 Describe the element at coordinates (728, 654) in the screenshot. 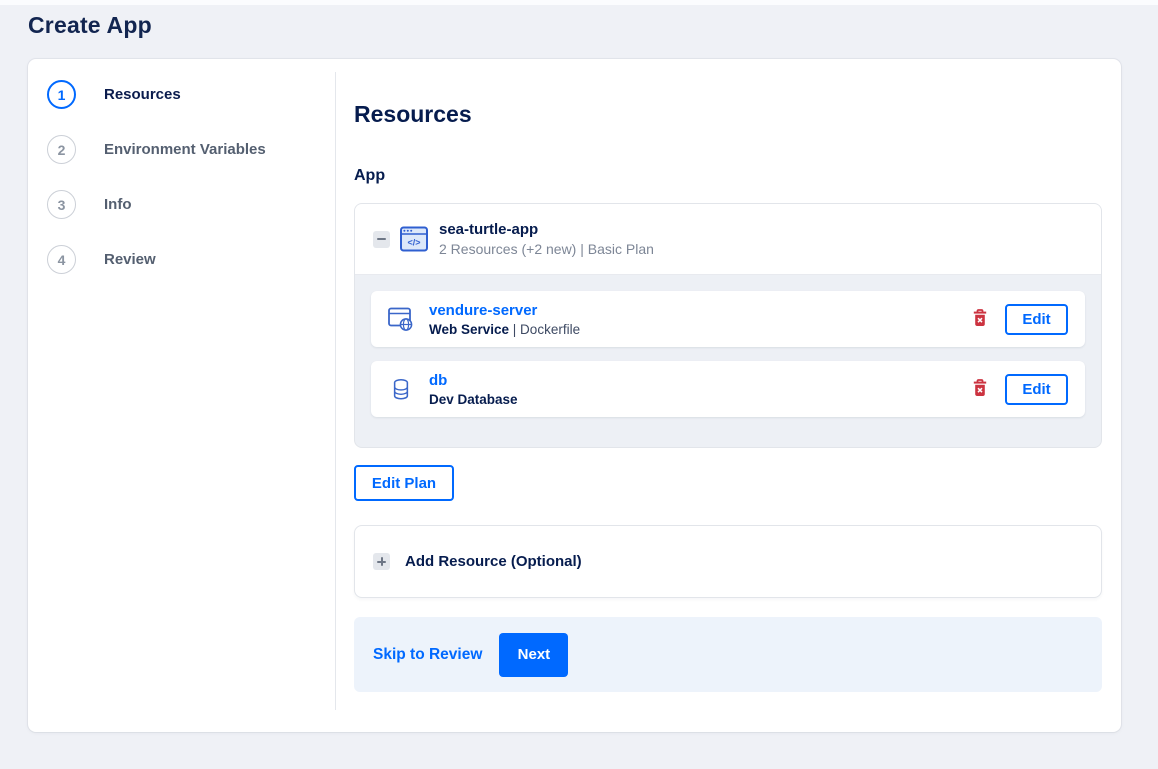

I see `wizard-footer: Skip to Review Next` at that location.